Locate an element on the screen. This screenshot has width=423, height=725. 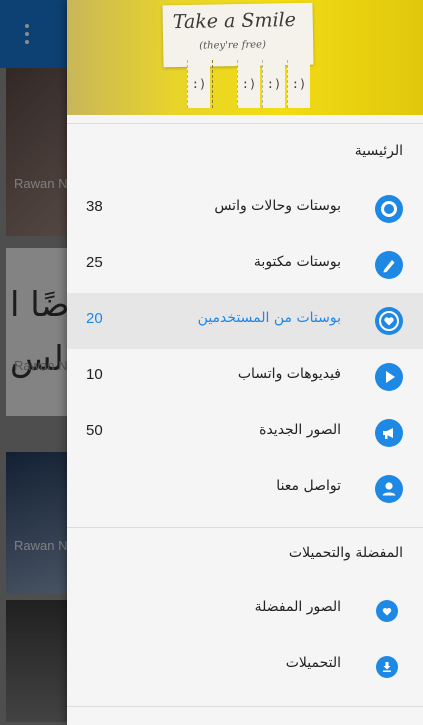
drawer-item-written-posts: 25 بوستات مكتوبة is located at coordinates (245, 265).